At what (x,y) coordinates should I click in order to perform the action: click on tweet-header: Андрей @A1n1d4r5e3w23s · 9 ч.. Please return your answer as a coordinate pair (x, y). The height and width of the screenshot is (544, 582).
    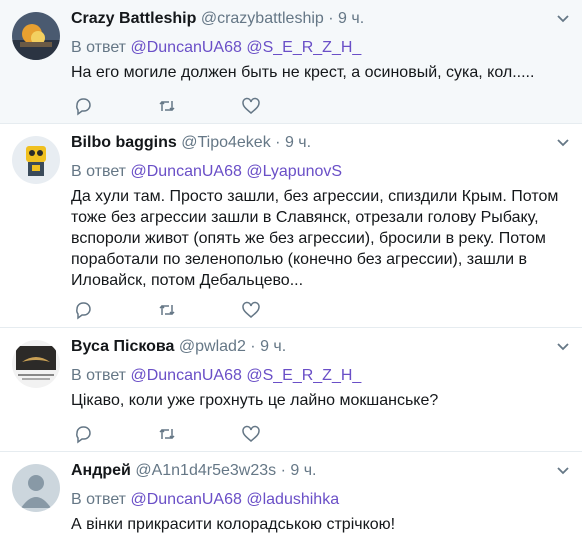
    Looking at the image, I should click on (193, 471).